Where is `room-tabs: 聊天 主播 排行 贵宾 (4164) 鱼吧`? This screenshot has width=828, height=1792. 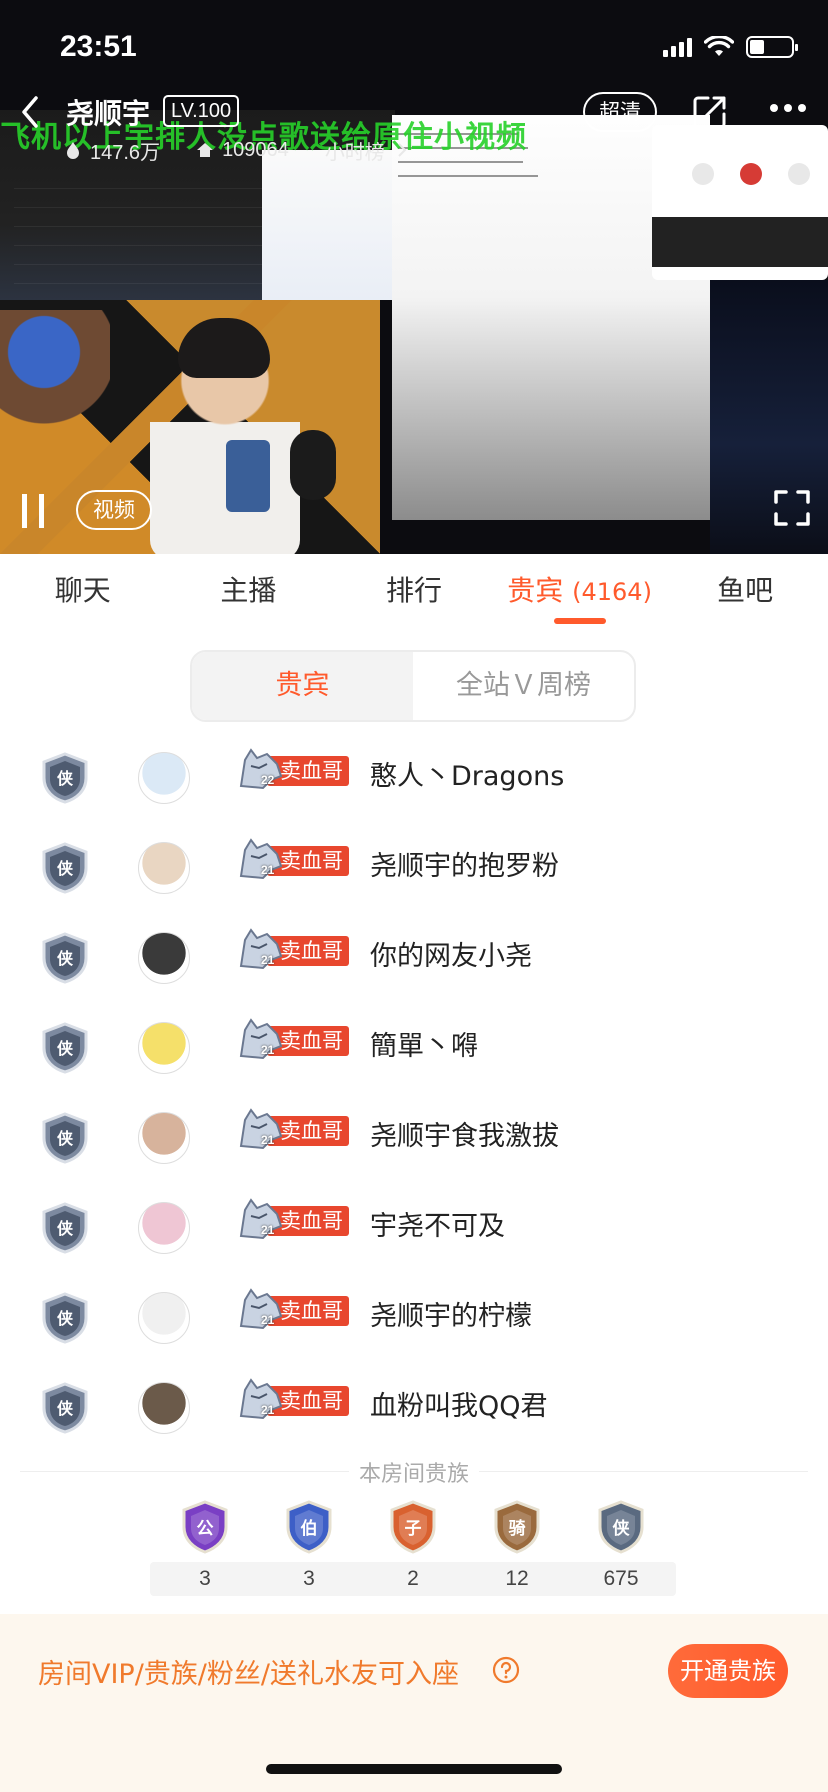 room-tabs: 聊天 主播 排行 贵宾 (4164) 鱼吧 is located at coordinates (414, 591).